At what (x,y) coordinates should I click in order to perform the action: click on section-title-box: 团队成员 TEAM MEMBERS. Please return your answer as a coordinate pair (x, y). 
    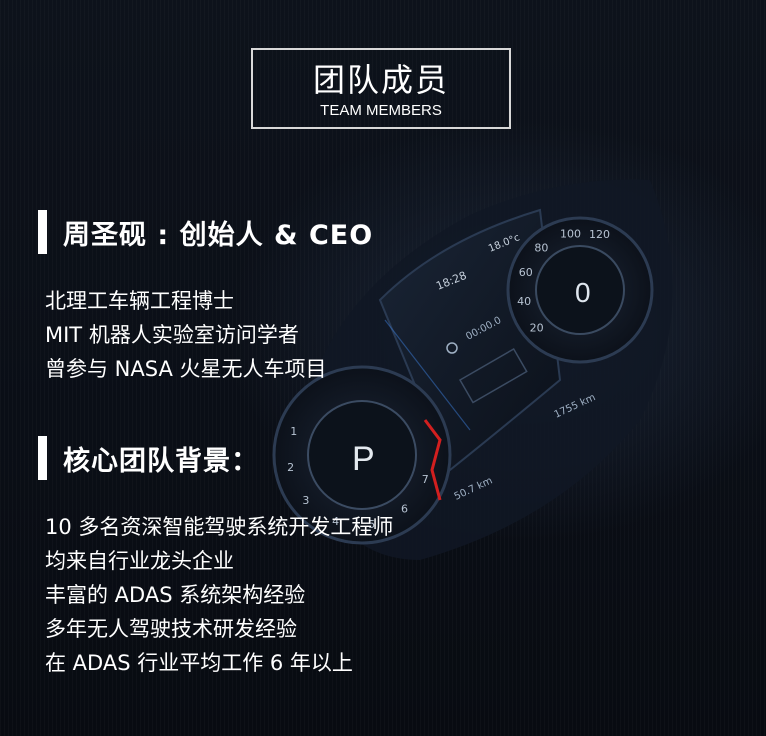
    Looking at the image, I should click on (381, 88).